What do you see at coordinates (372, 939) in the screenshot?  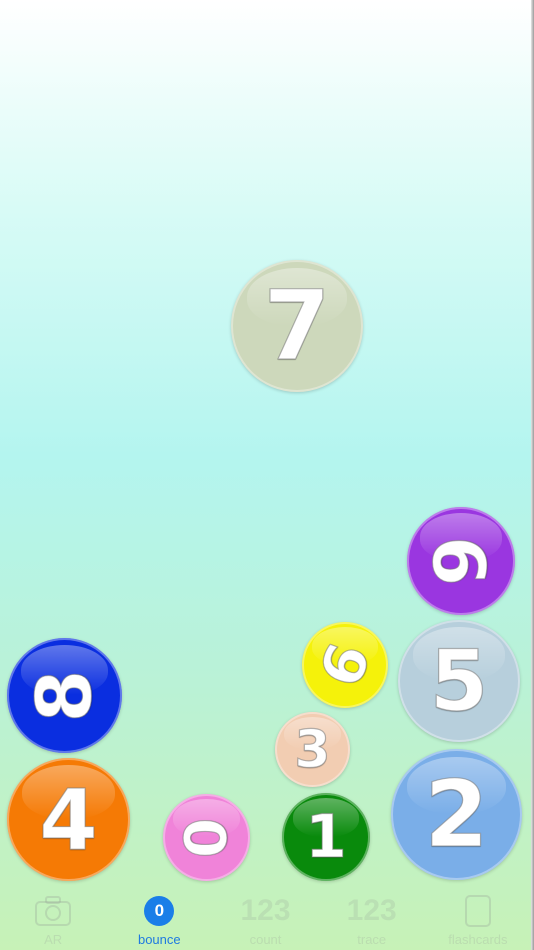 I see `tab-trace-label: trace` at bounding box center [372, 939].